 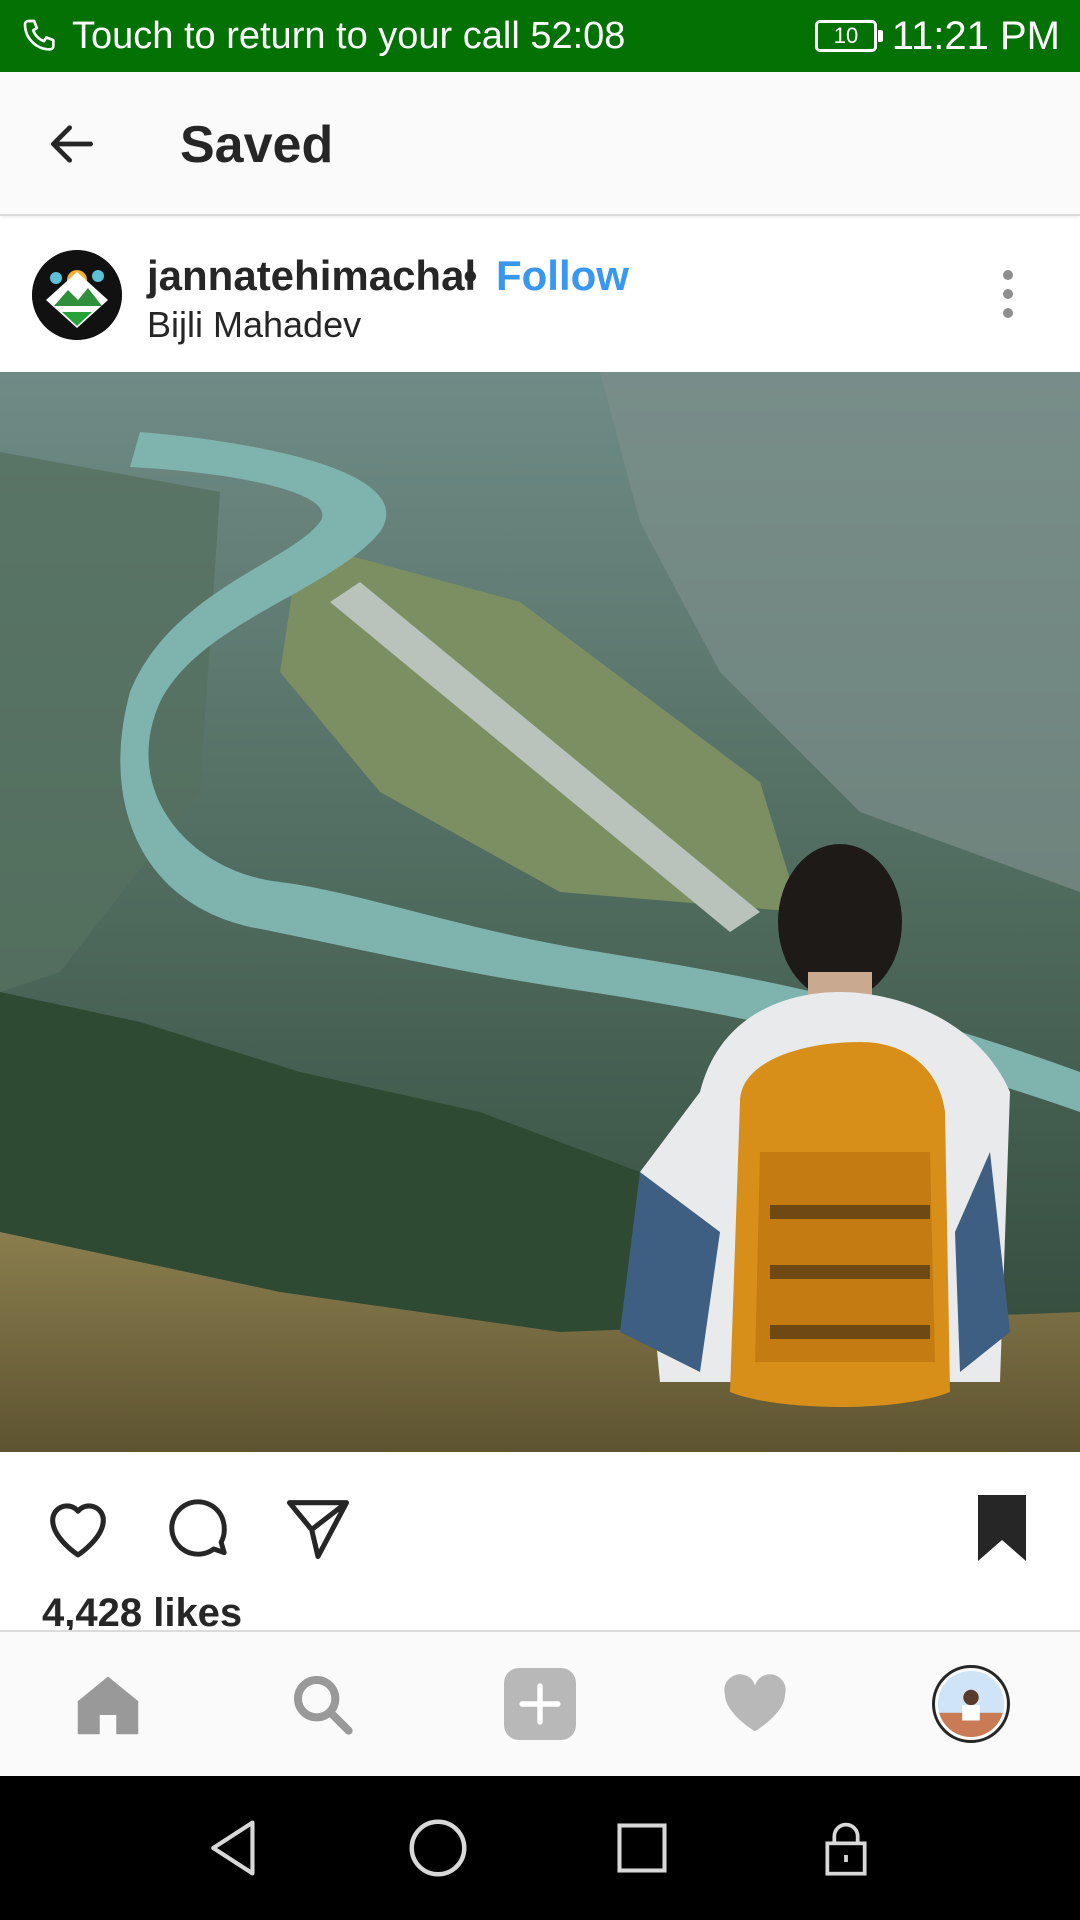 I want to click on save-button, so click(x=1002, y=1528).